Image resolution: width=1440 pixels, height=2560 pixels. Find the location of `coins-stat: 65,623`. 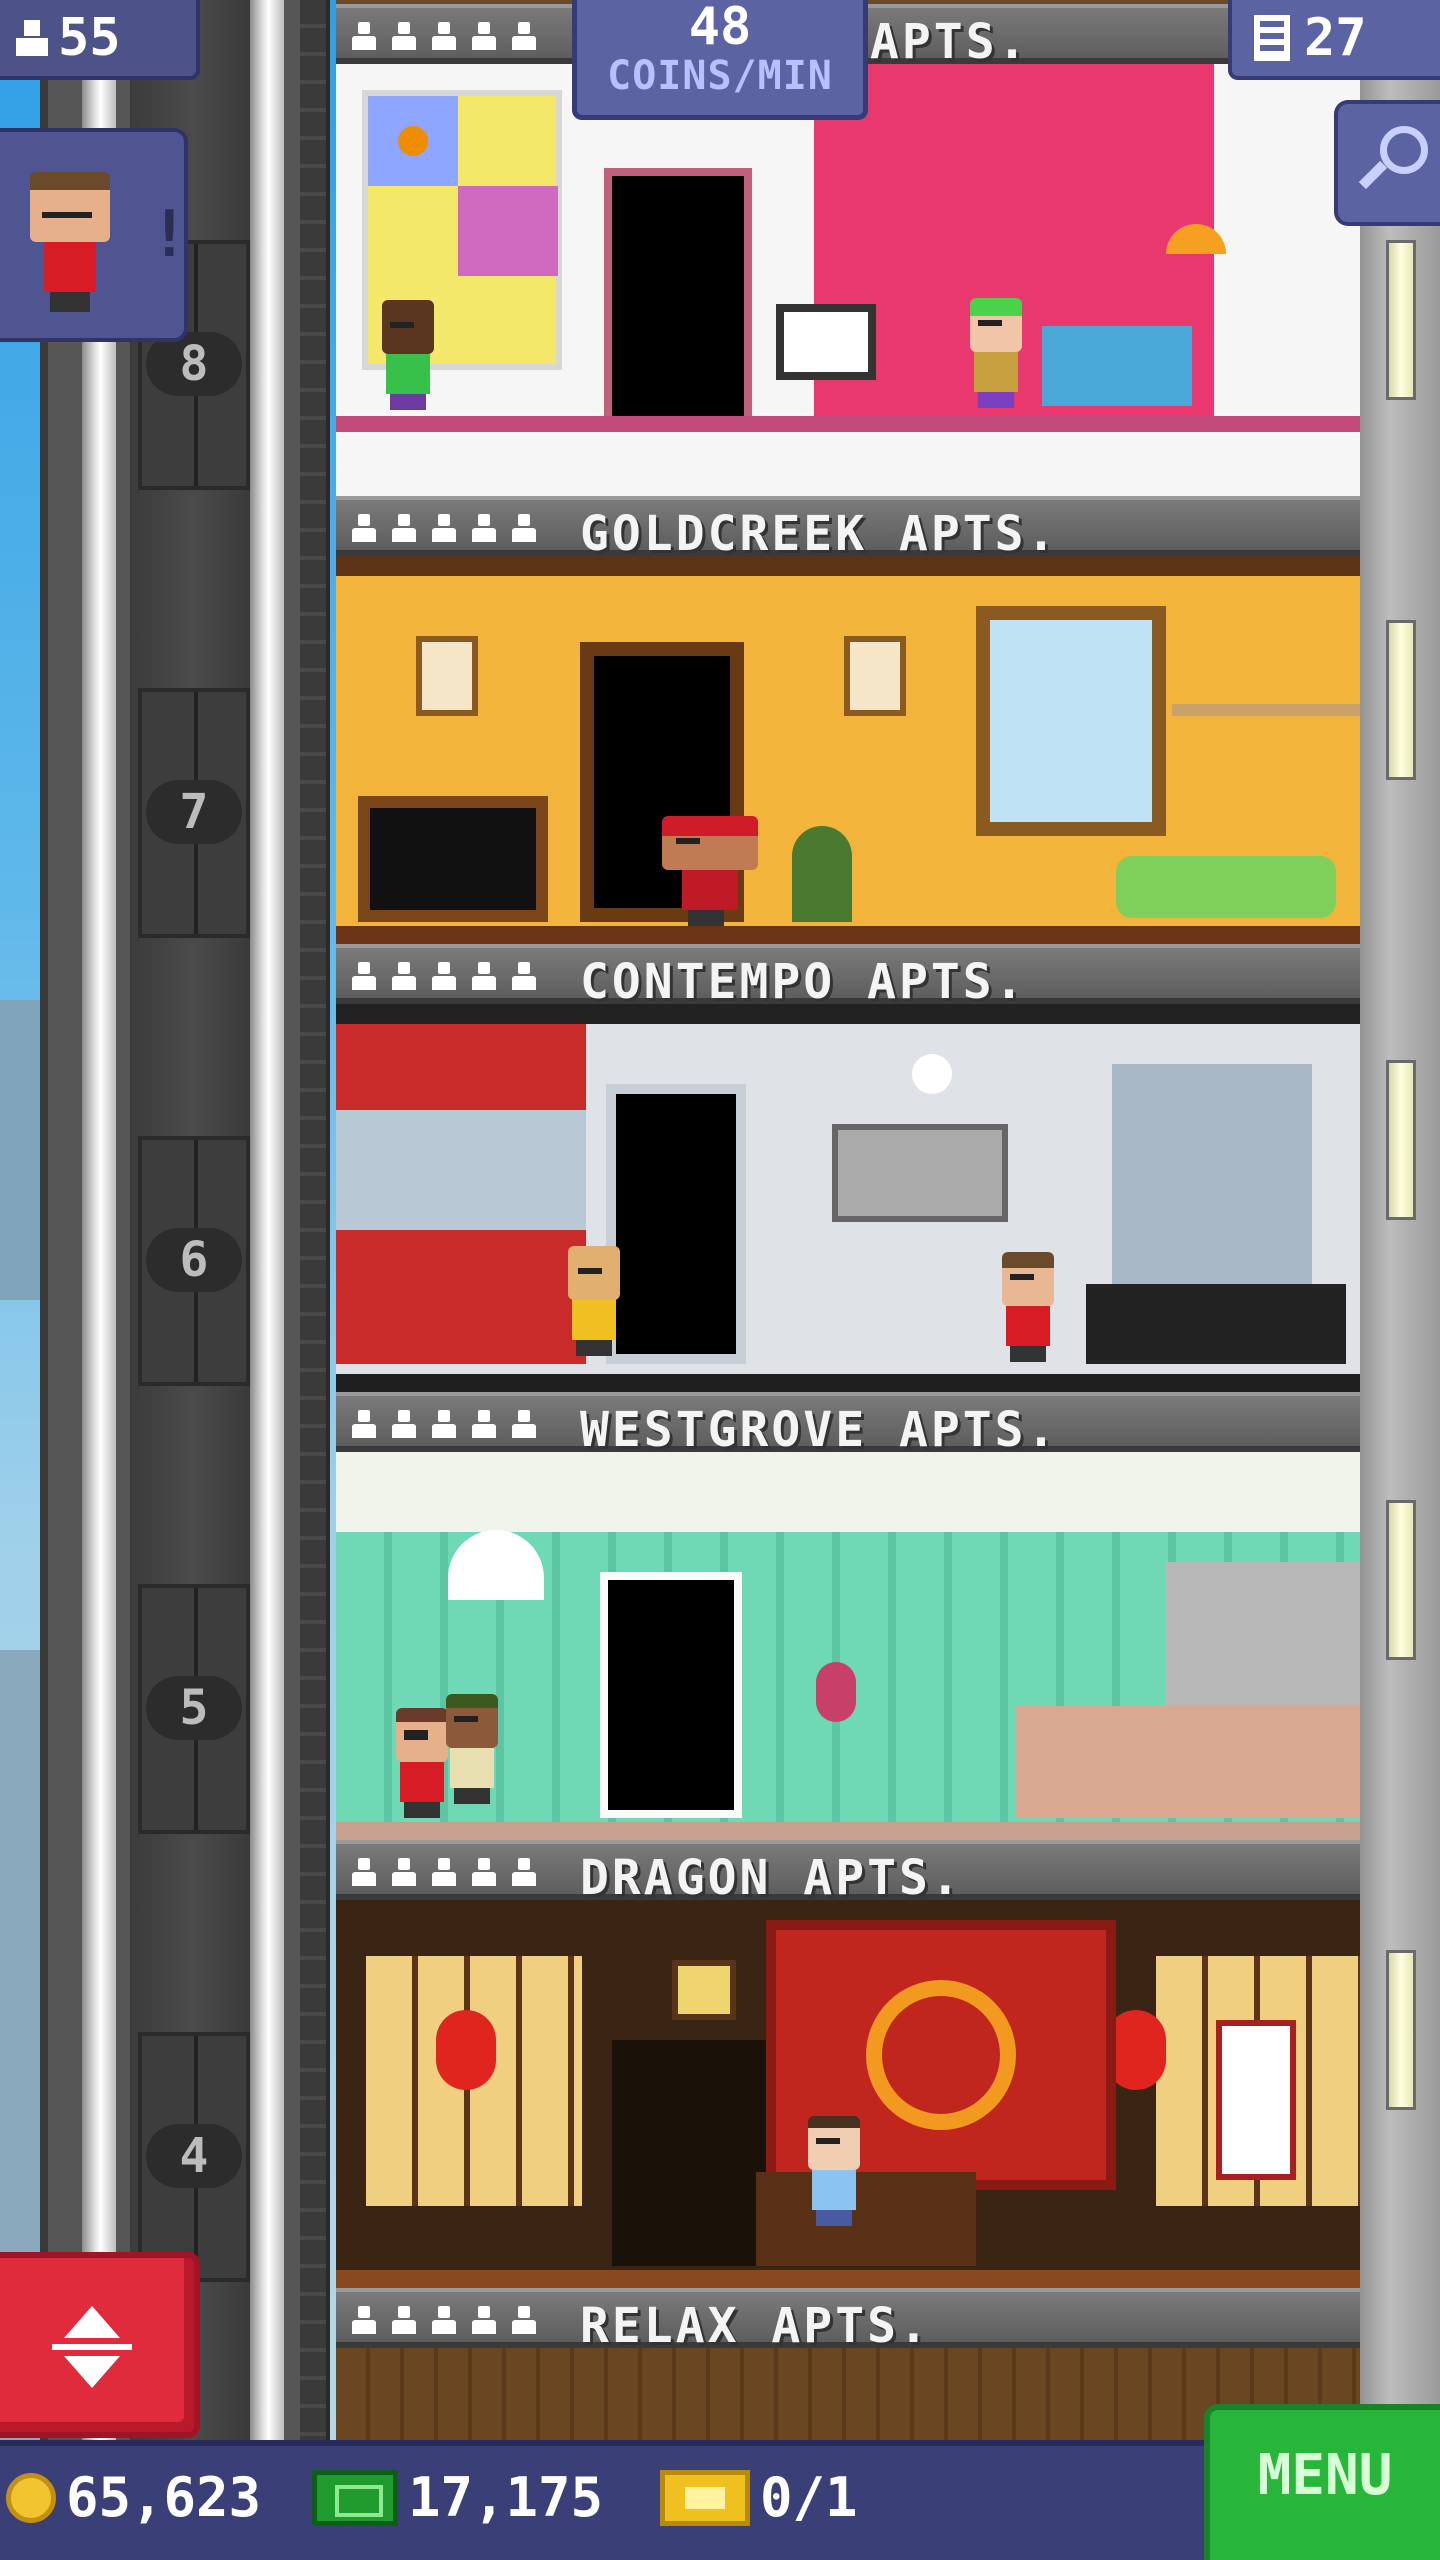

coins-stat: 65,623 is located at coordinates (133, 2497).